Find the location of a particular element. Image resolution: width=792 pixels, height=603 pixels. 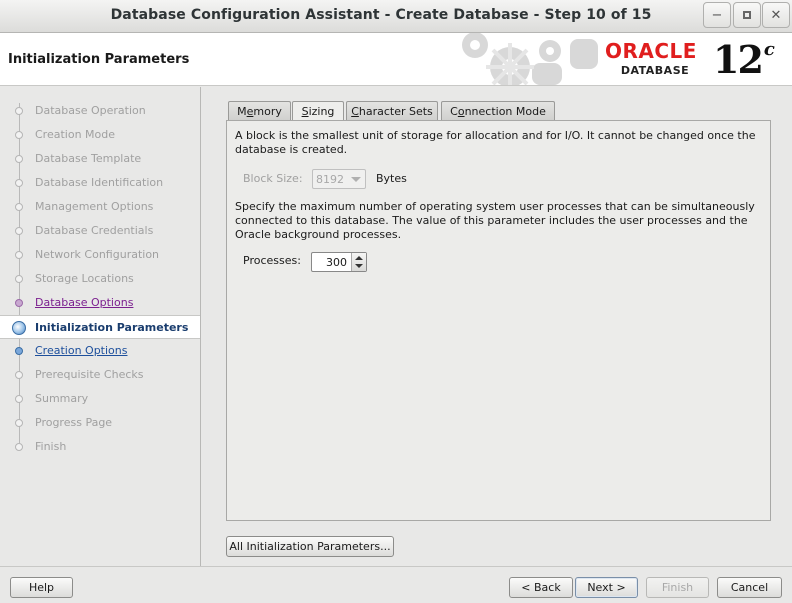

step-progress-page: Progress Page is located at coordinates (100, 423).